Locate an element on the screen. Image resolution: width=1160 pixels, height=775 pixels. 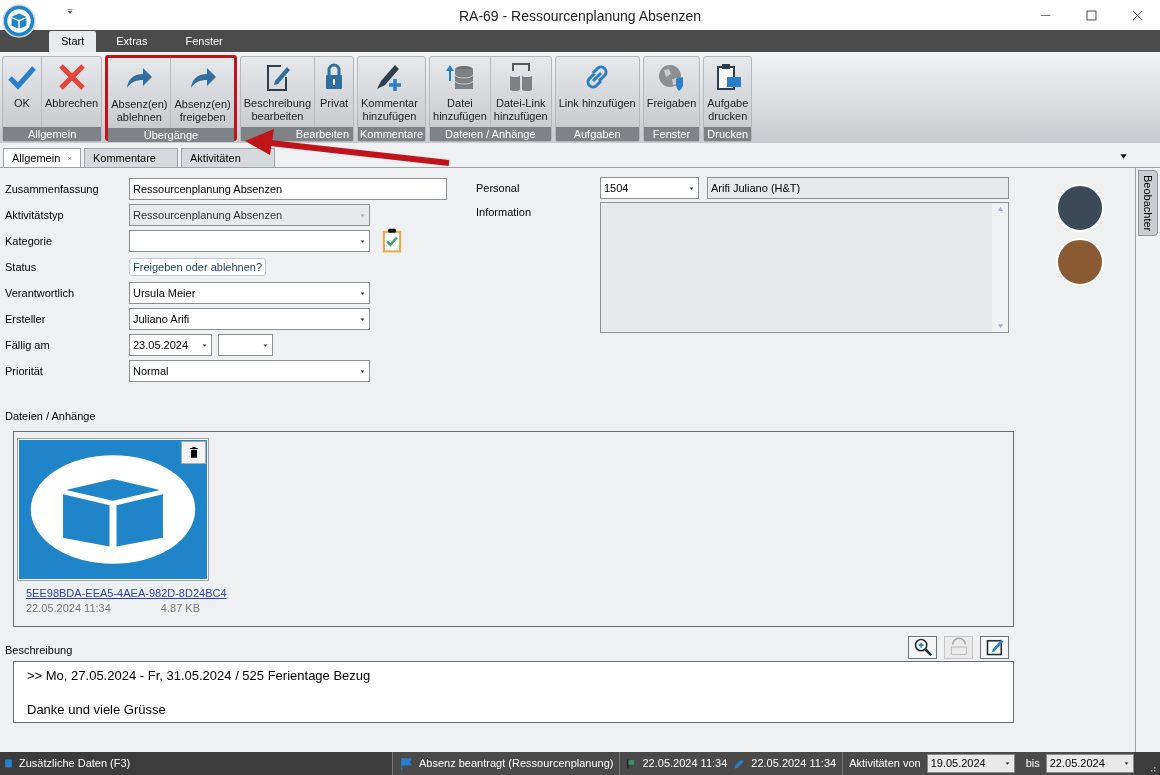
field-label: Information is located at coordinates (504, 212).